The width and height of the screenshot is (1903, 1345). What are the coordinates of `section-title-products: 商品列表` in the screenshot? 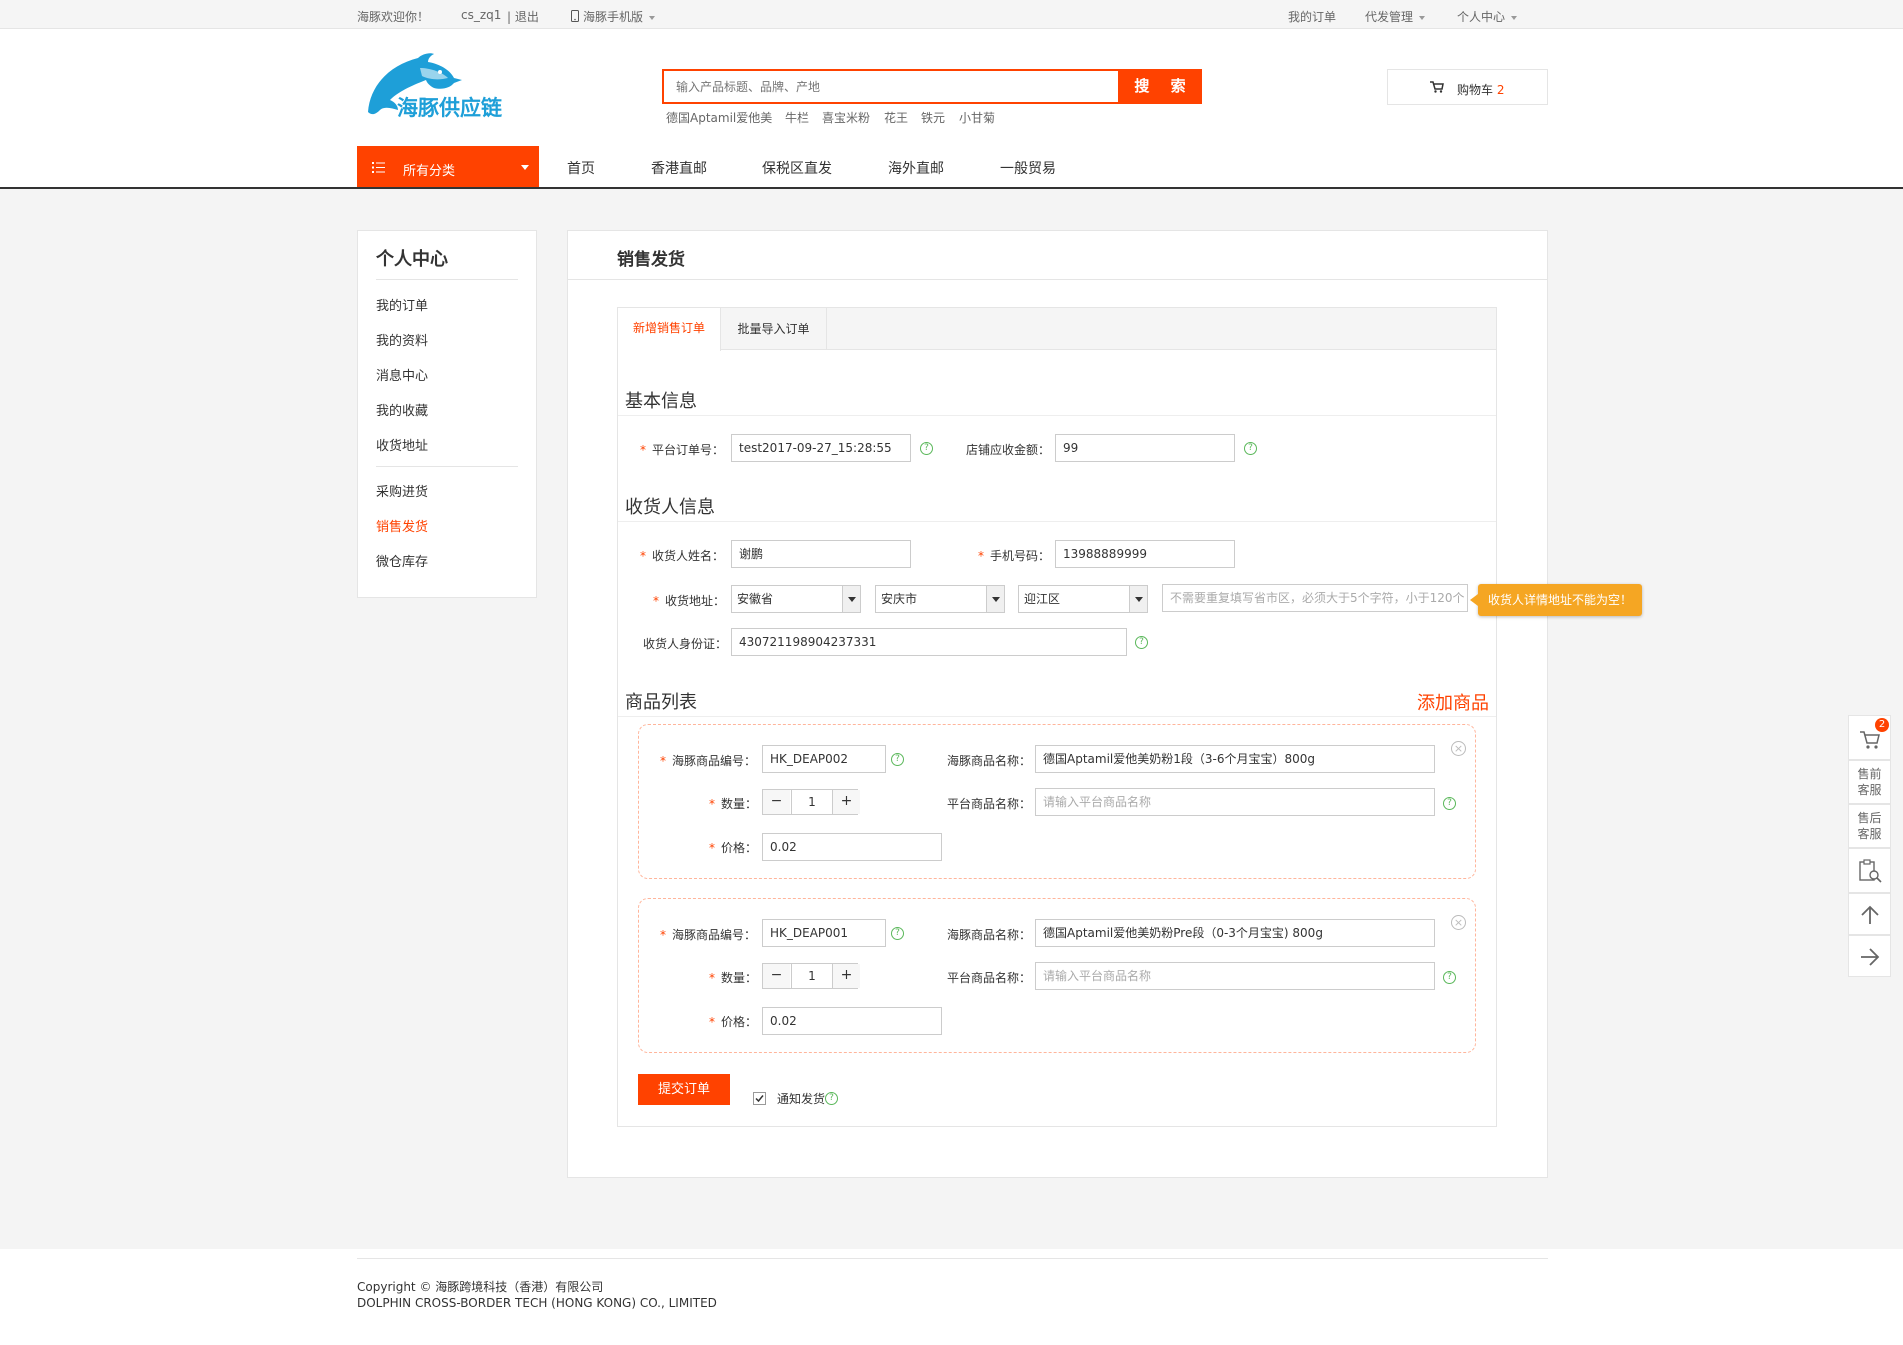 It's located at (661, 702).